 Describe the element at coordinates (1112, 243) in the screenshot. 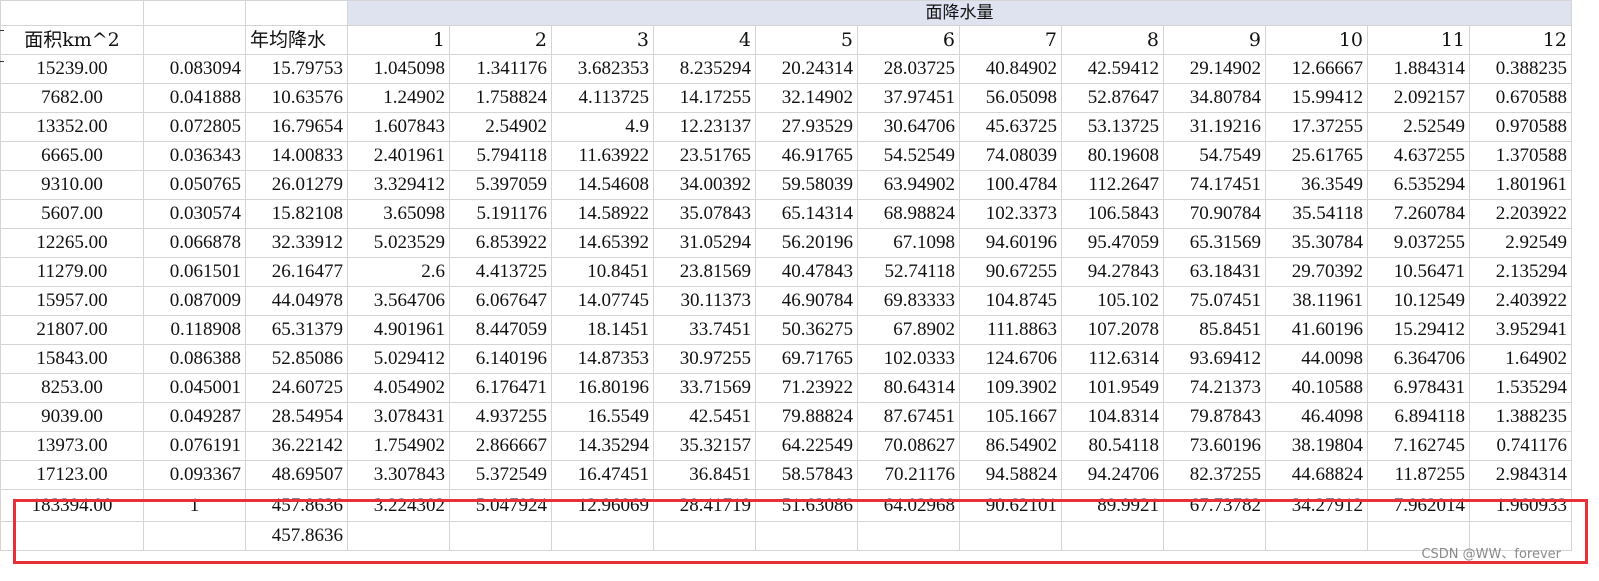

I see `data-cell: 95.47059` at that location.